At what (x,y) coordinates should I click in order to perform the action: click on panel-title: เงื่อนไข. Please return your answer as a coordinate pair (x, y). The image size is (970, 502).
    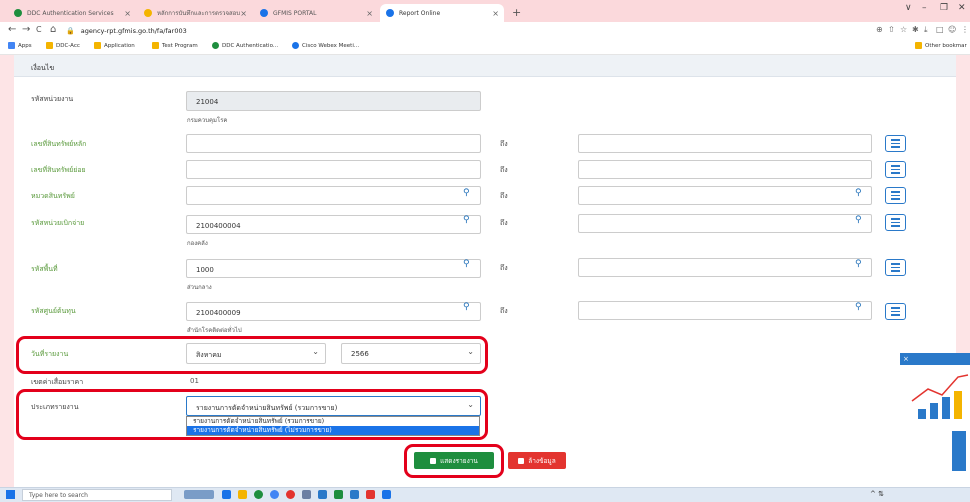
    Looking at the image, I should click on (485, 66).